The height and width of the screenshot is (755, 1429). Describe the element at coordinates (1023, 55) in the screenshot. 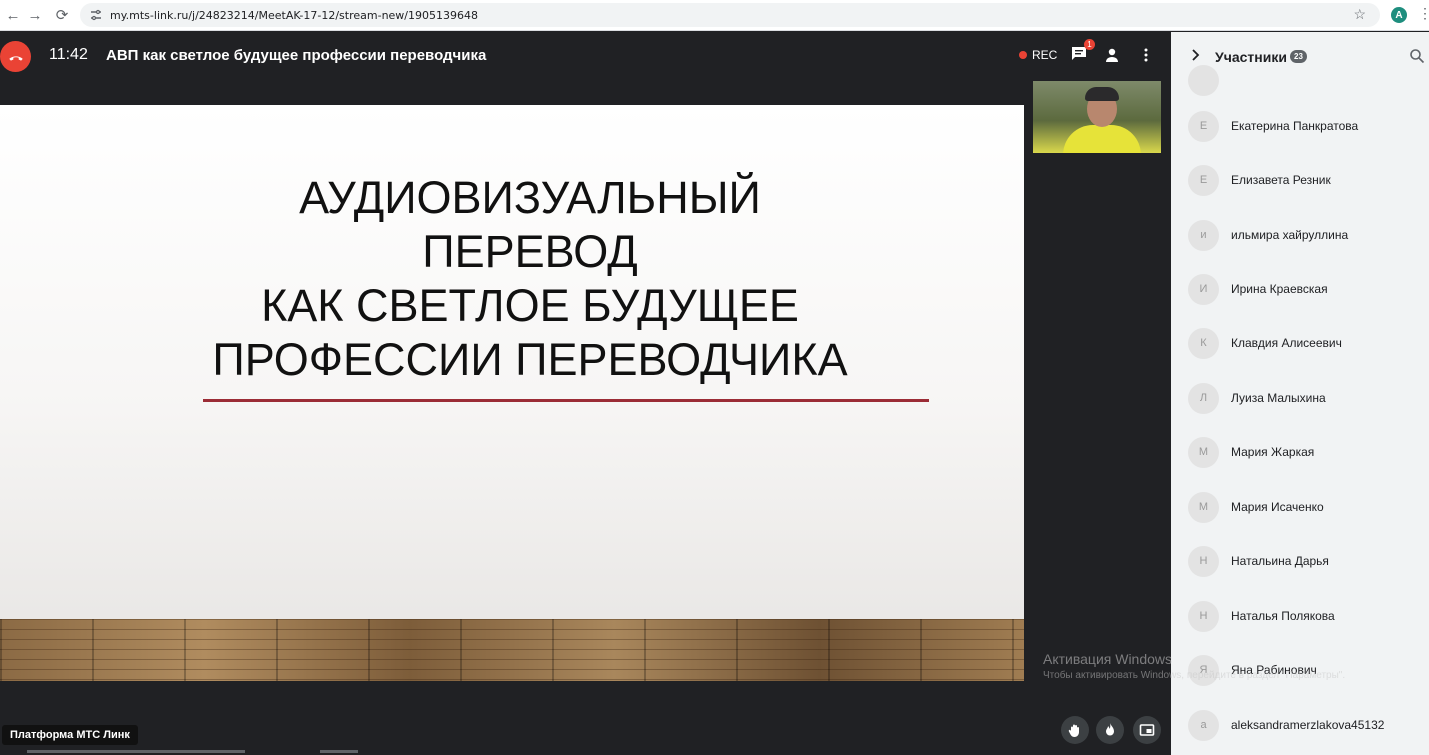

I see `rec-dot-icon` at that location.